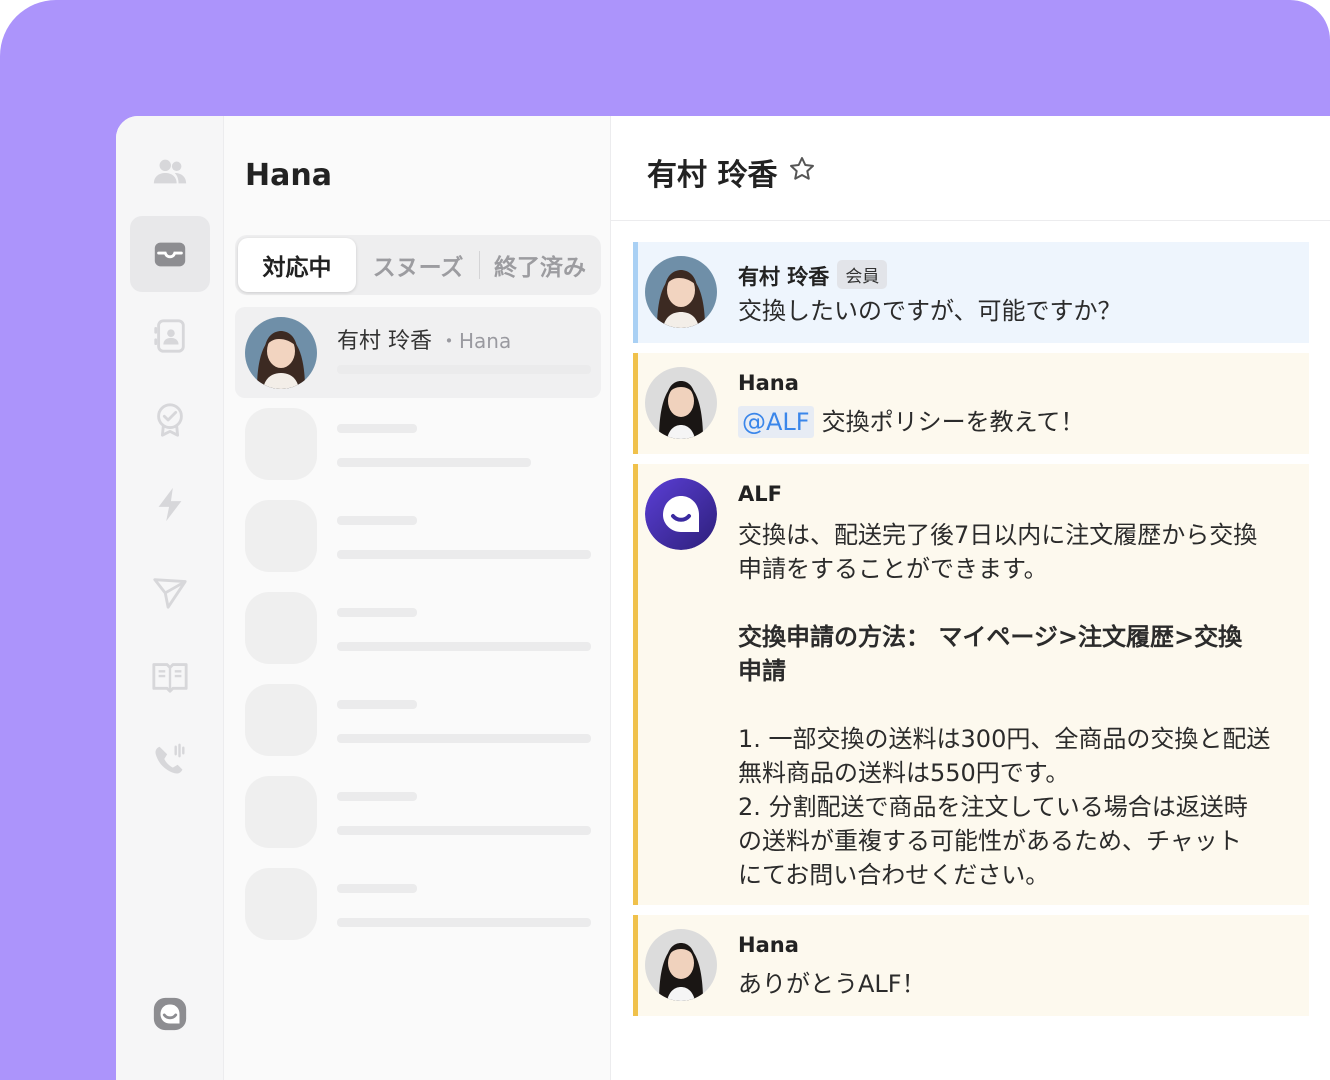 Image resolution: width=1330 pixels, height=1080 pixels. Describe the element at coordinates (776, 422) in the screenshot. I see `mention-tag: @ALF` at that location.